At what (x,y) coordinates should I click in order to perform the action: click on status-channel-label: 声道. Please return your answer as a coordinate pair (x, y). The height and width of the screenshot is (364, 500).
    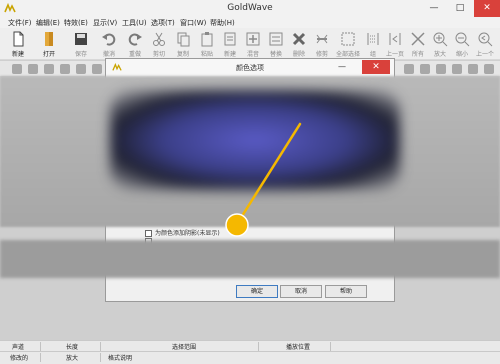
    Looking at the image, I should click on (18, 347).